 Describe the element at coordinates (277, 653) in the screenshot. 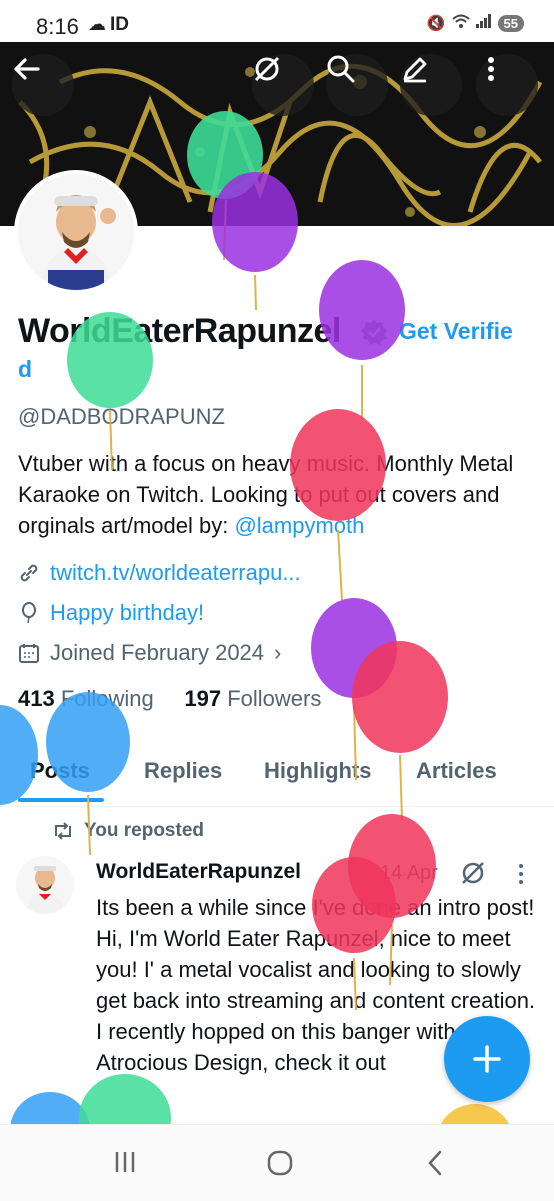

I see `chevron-right-icon: ›` at that location.